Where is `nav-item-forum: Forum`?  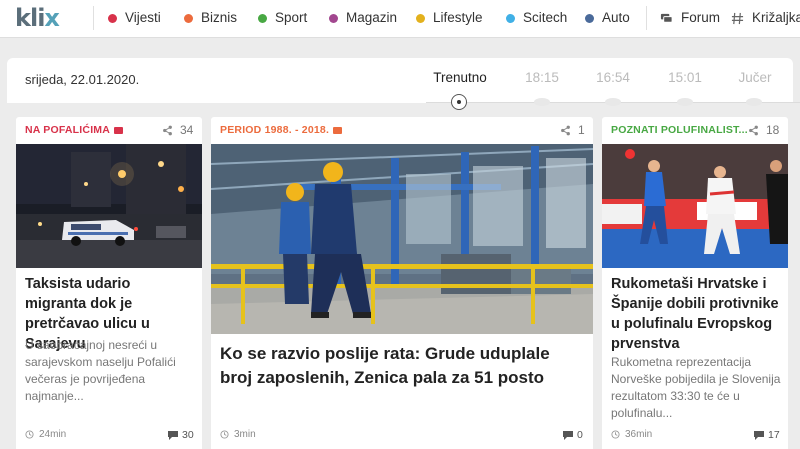
nav-item-forum: Forum is located at coordinates (690, 18).